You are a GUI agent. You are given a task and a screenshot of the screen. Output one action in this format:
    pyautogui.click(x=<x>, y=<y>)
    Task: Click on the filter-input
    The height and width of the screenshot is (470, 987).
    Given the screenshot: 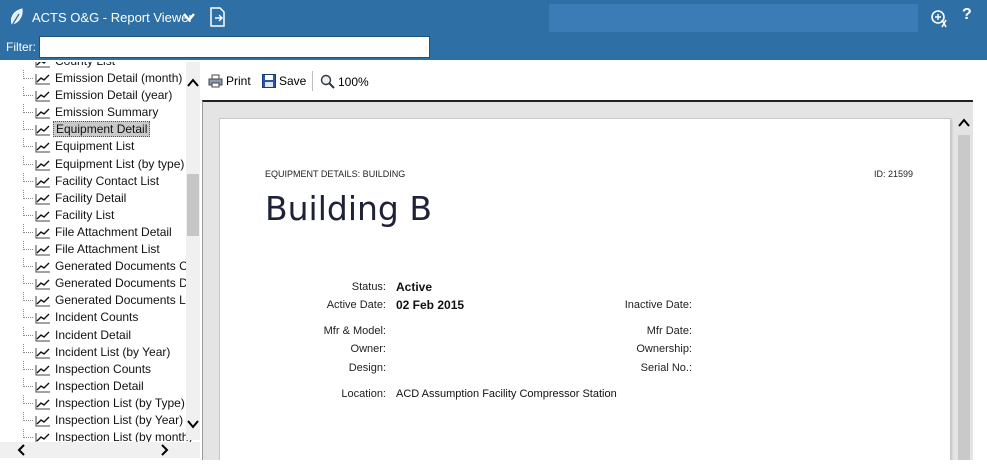 What is the action you would take?
    pyautogui.click(x=234, y=47)
    